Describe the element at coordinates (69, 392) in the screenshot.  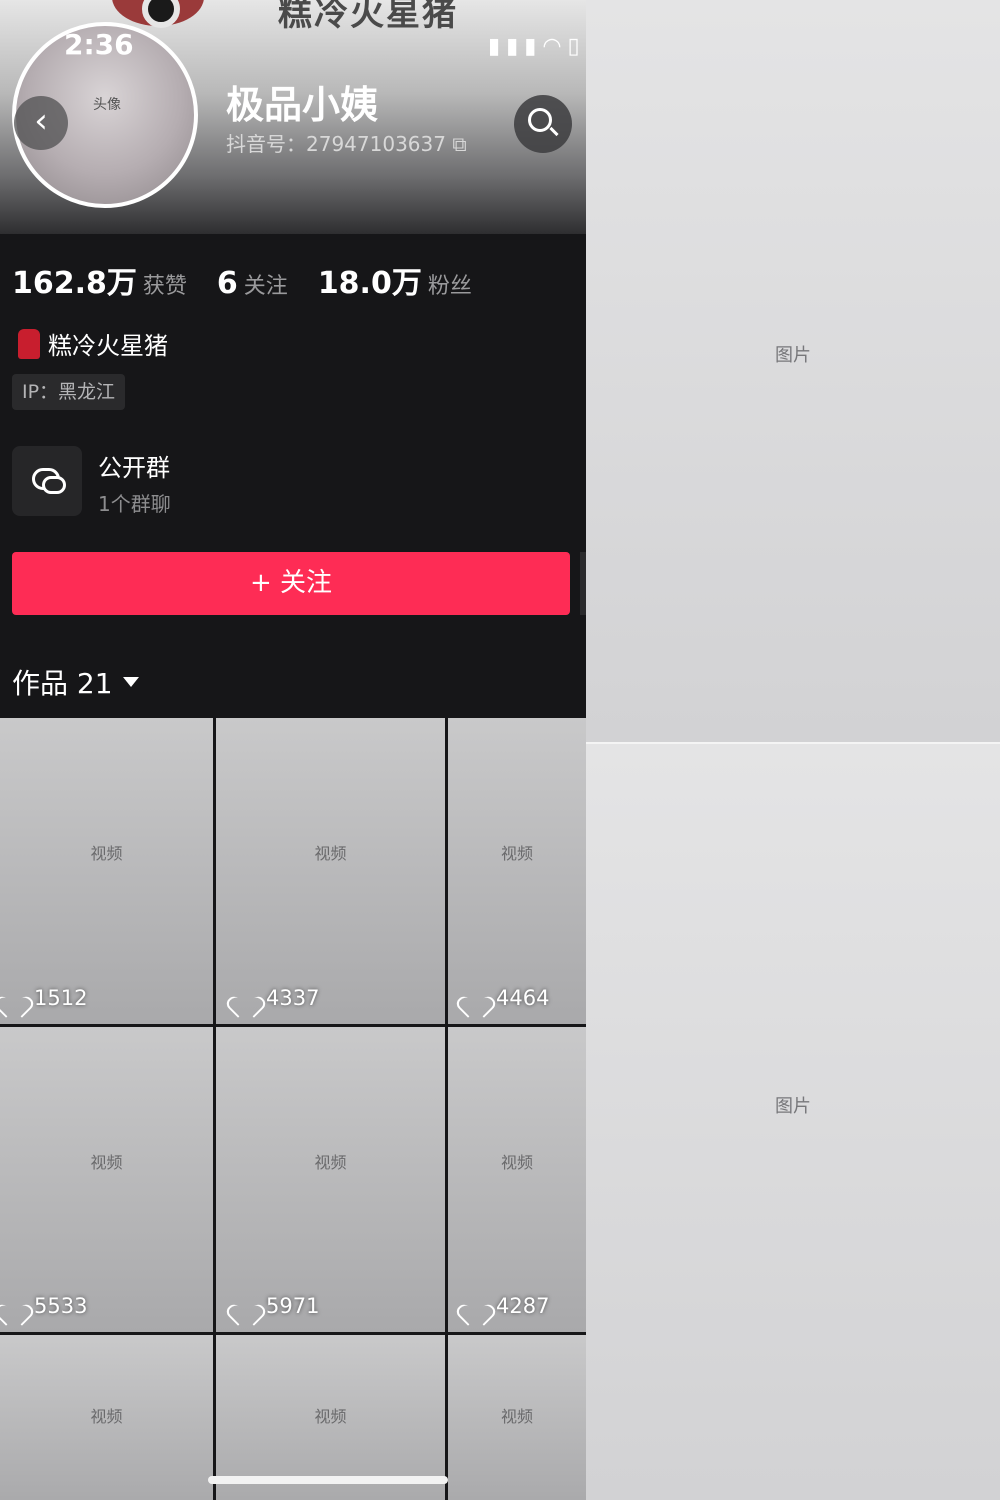
I see `ip-location-tag: IP：黑龙江` at that location.